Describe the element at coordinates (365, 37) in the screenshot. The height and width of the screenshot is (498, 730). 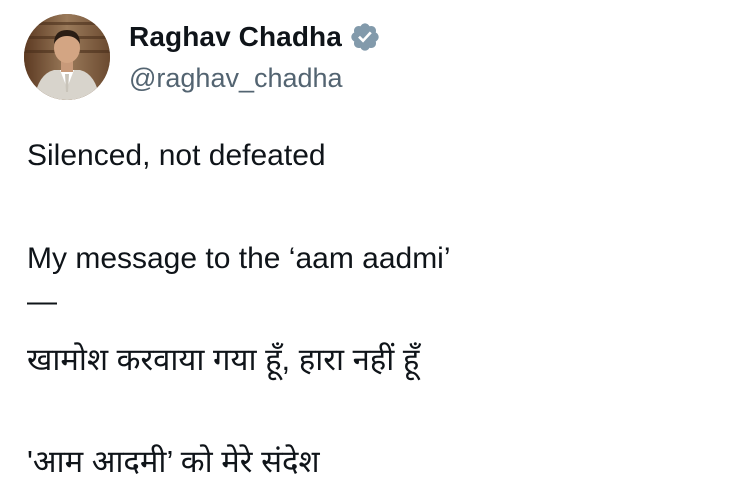
I see `verified-badge-icon` at that location.